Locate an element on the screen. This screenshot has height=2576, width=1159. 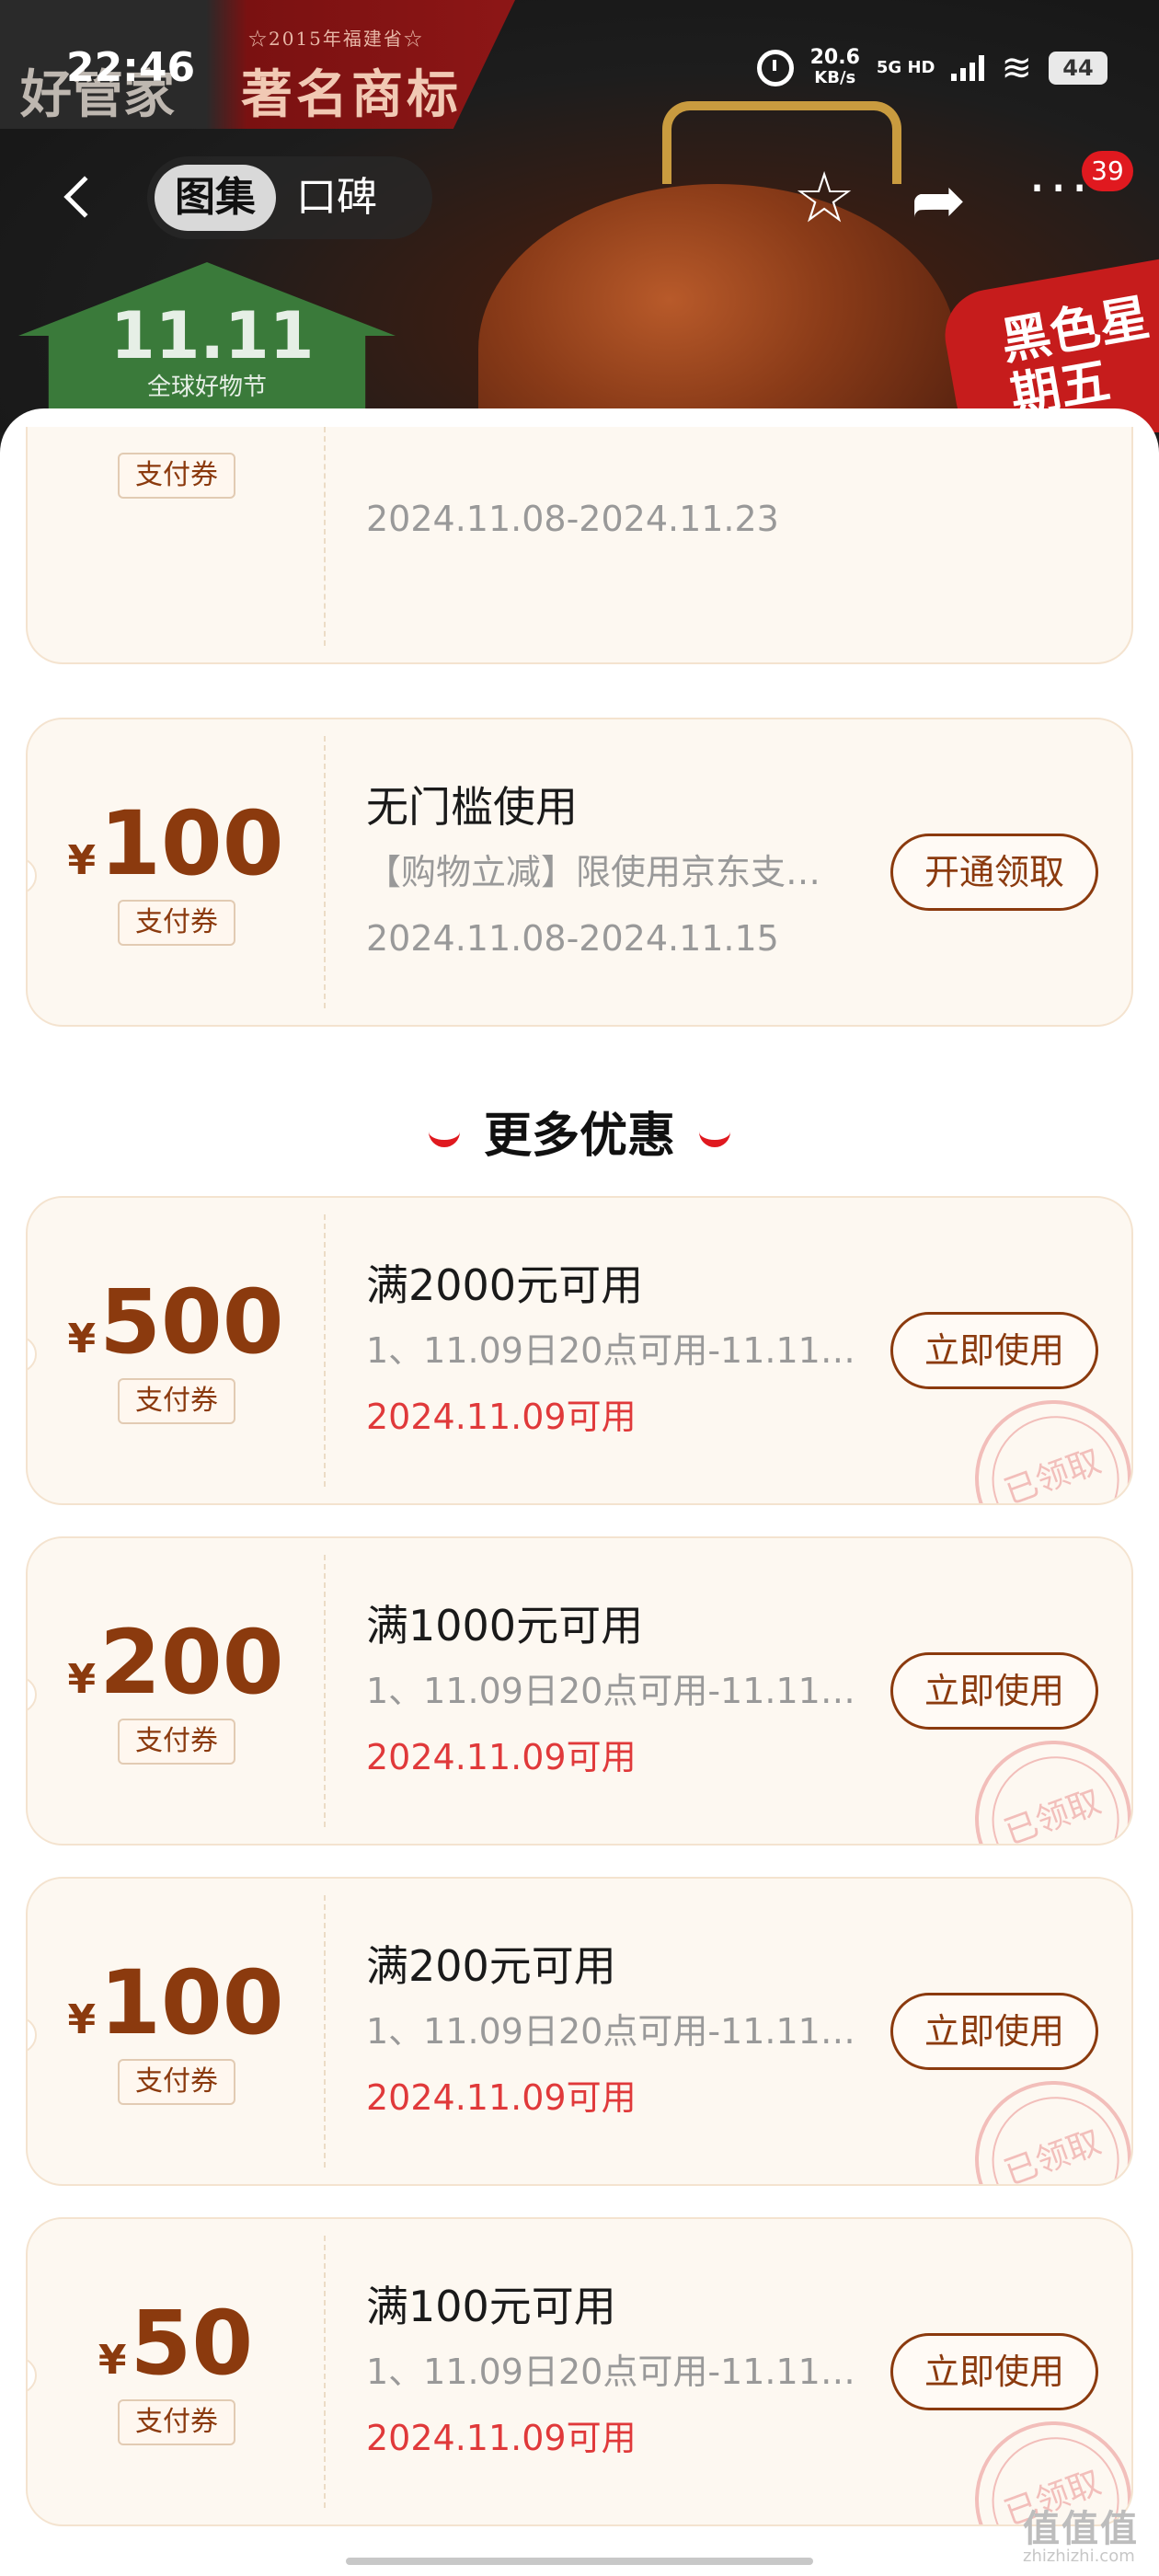
coupon-amount: ¥ 500 is located at coordinates (176, 1322).